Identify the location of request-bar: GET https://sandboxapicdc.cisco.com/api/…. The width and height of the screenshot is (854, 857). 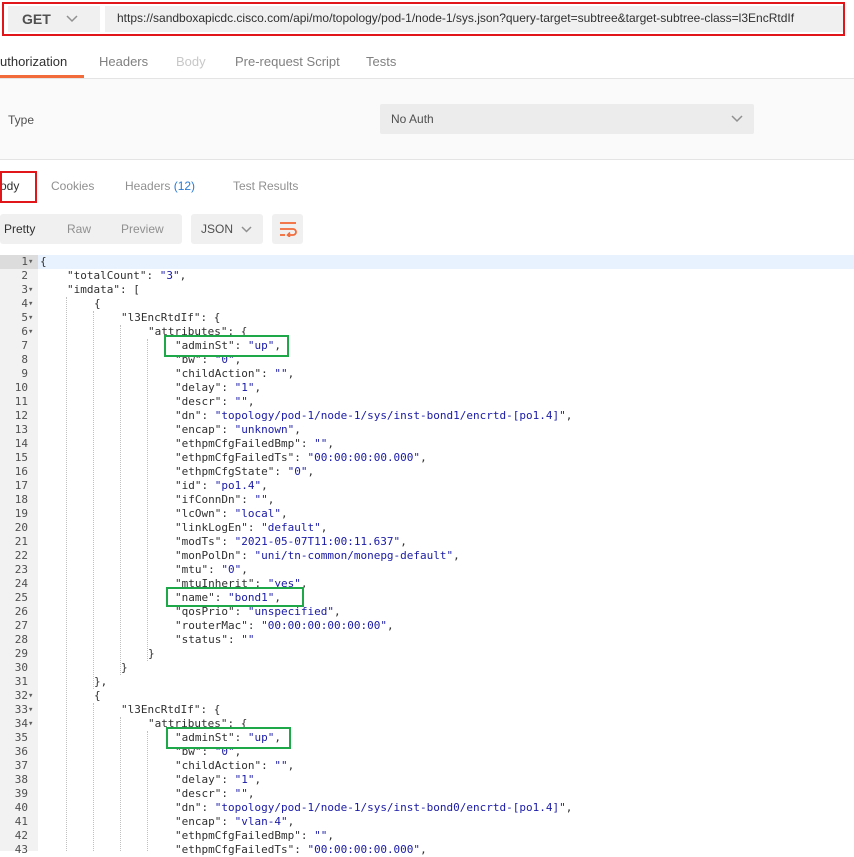
(427, 22).